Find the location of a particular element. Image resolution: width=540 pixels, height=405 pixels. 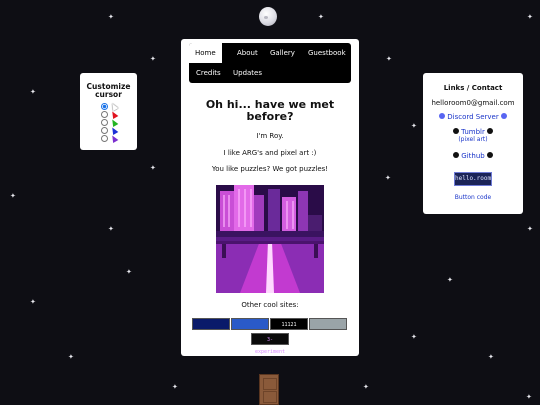

cursor-options is located at coordinates (108, 122).